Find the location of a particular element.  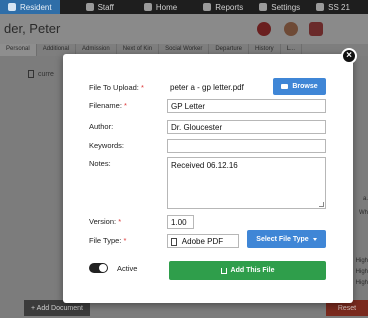

nav-resident: Resident is located at coordinates (30, 7).